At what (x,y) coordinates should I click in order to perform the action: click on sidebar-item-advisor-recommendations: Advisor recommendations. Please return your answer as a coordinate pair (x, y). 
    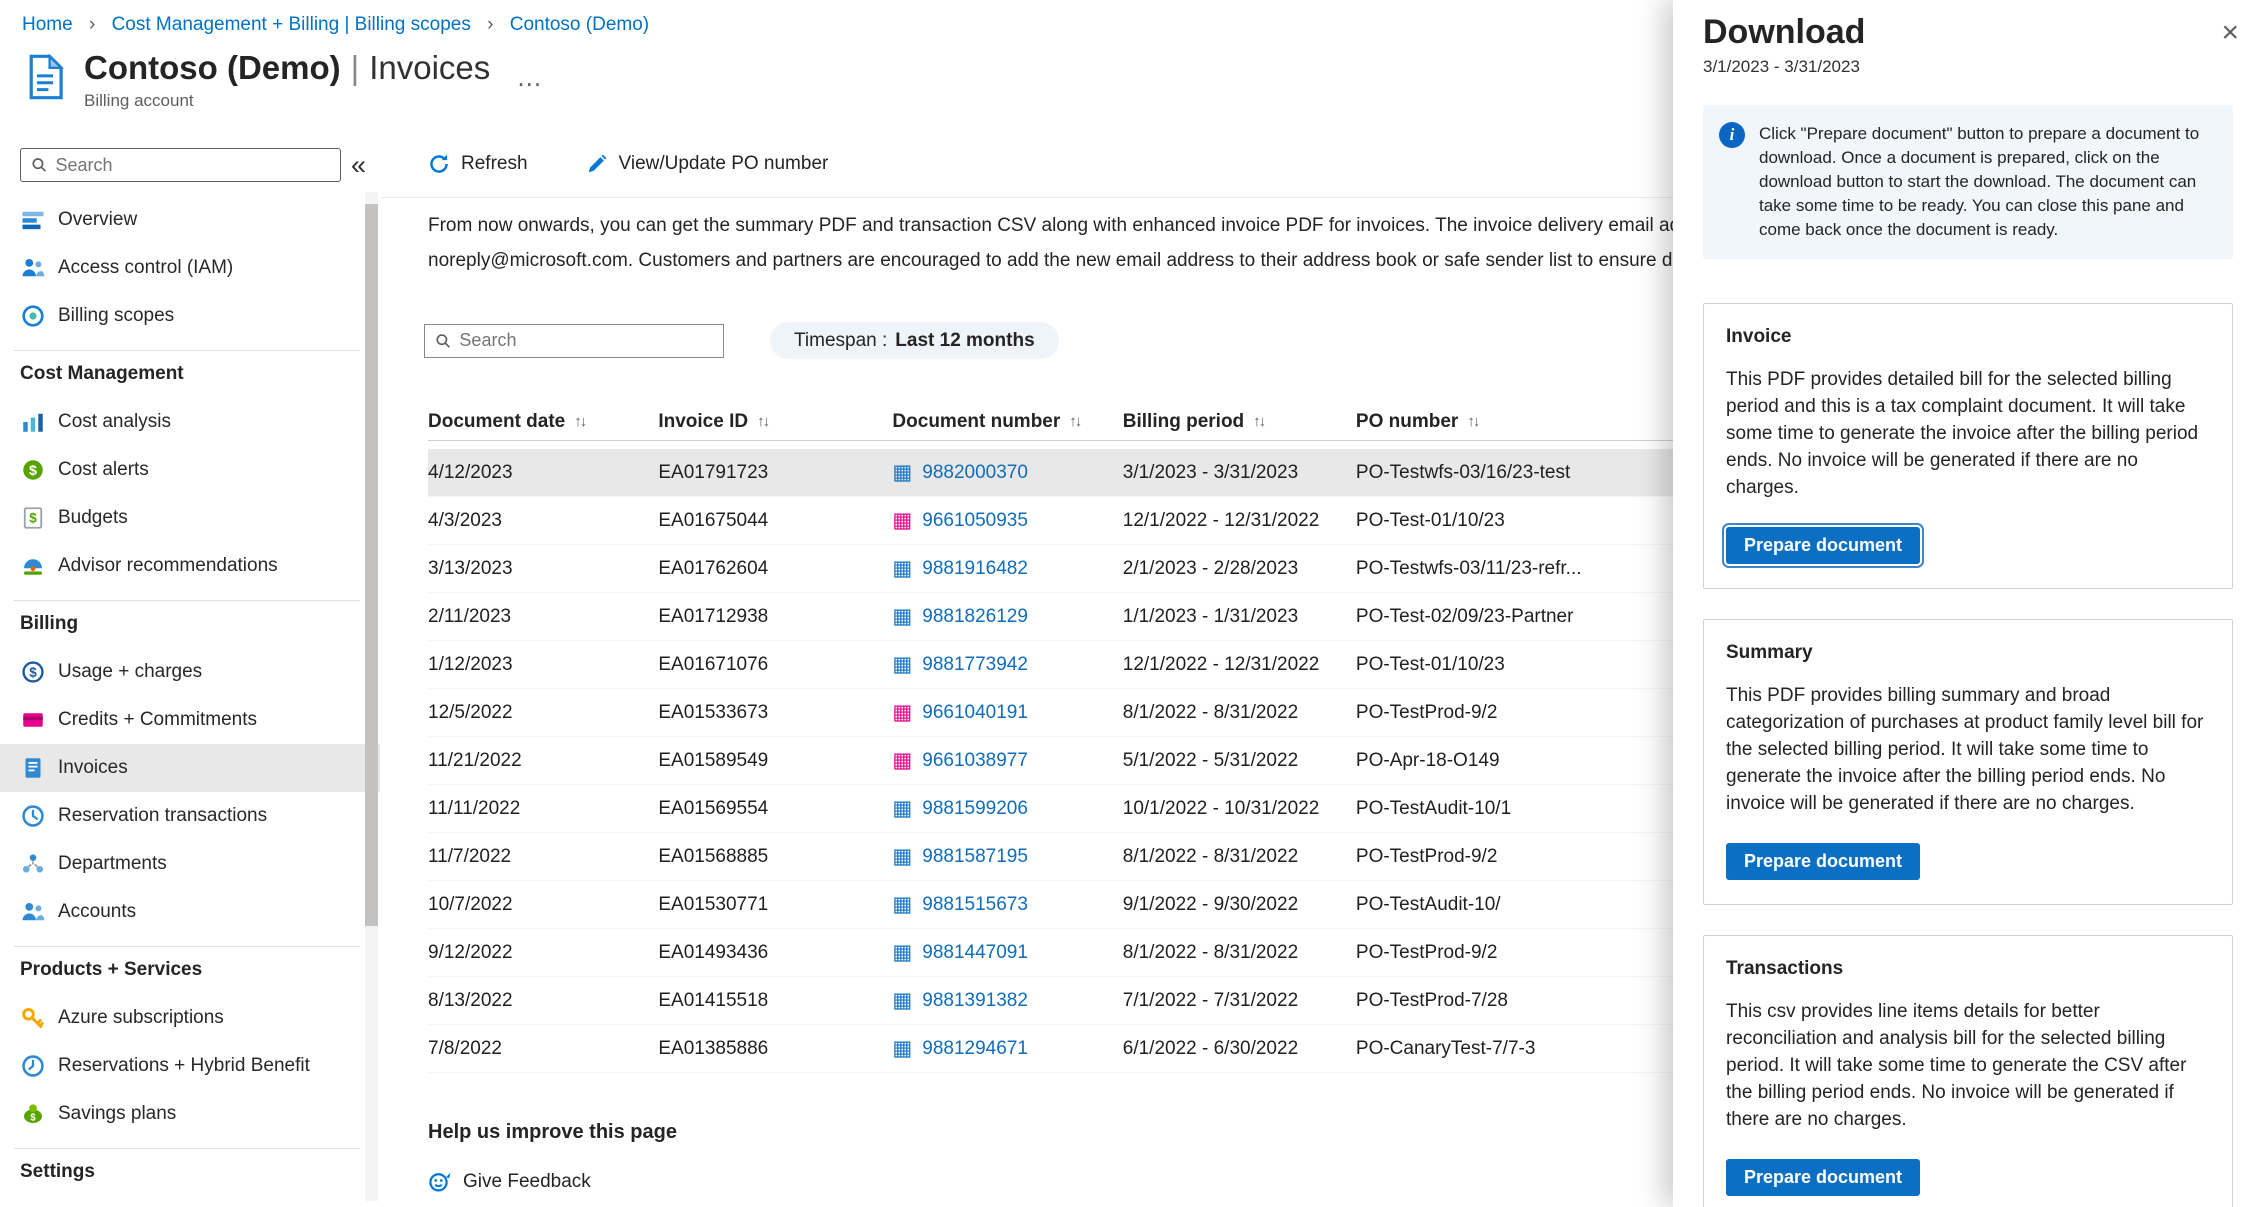
    Looking at the image, I should click on (190, 566).